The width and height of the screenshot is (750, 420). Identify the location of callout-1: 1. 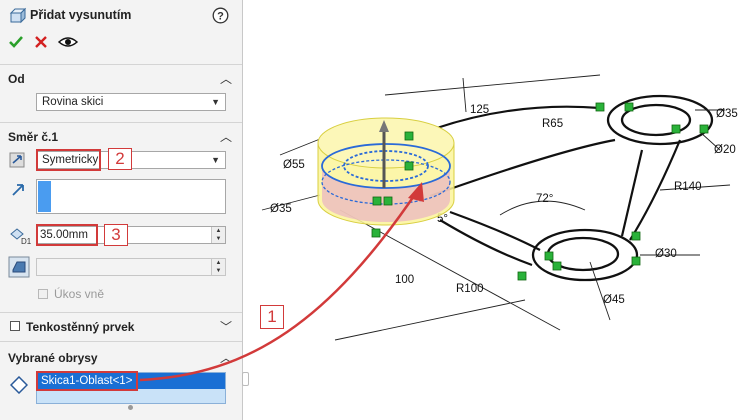
(272, 317).